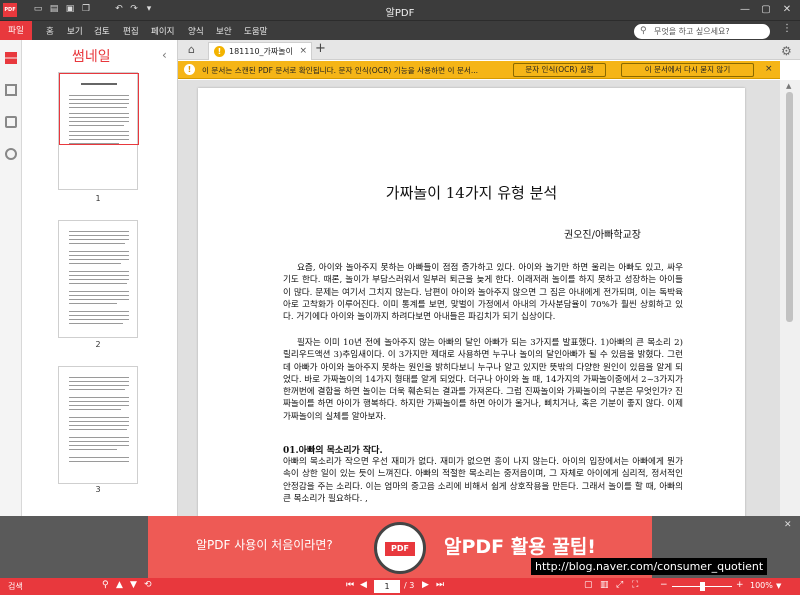 Image resolution: width=800 pixels, height=595 pixels. What do you see at coordinates (11, 154) in the screenshot?
I see `search-panel-icon` at bounding box center [11, 154].